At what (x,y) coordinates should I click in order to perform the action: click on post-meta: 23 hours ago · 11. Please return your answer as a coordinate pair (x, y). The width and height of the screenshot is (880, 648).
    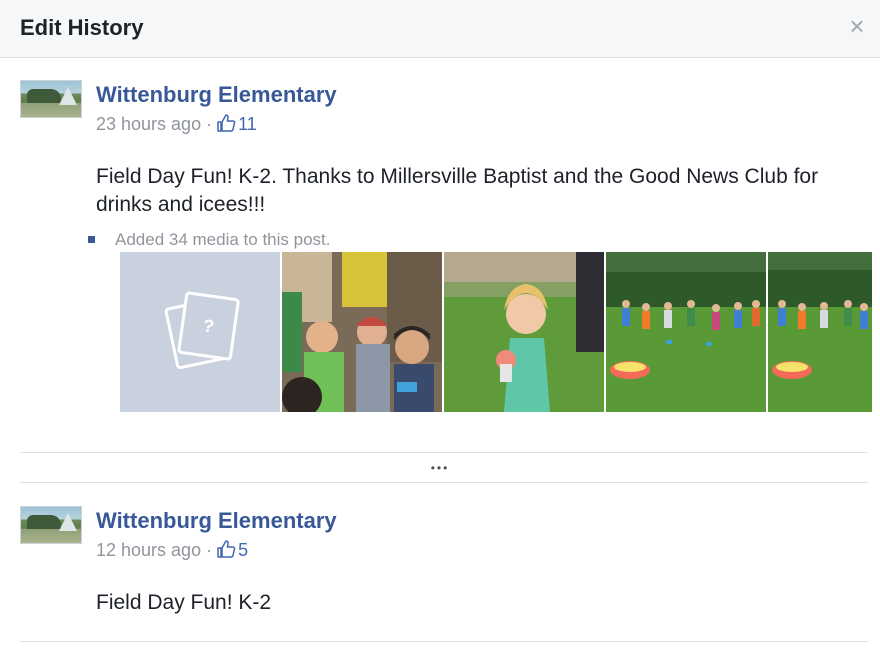
    Looking at the image, I should click on (176, 125).